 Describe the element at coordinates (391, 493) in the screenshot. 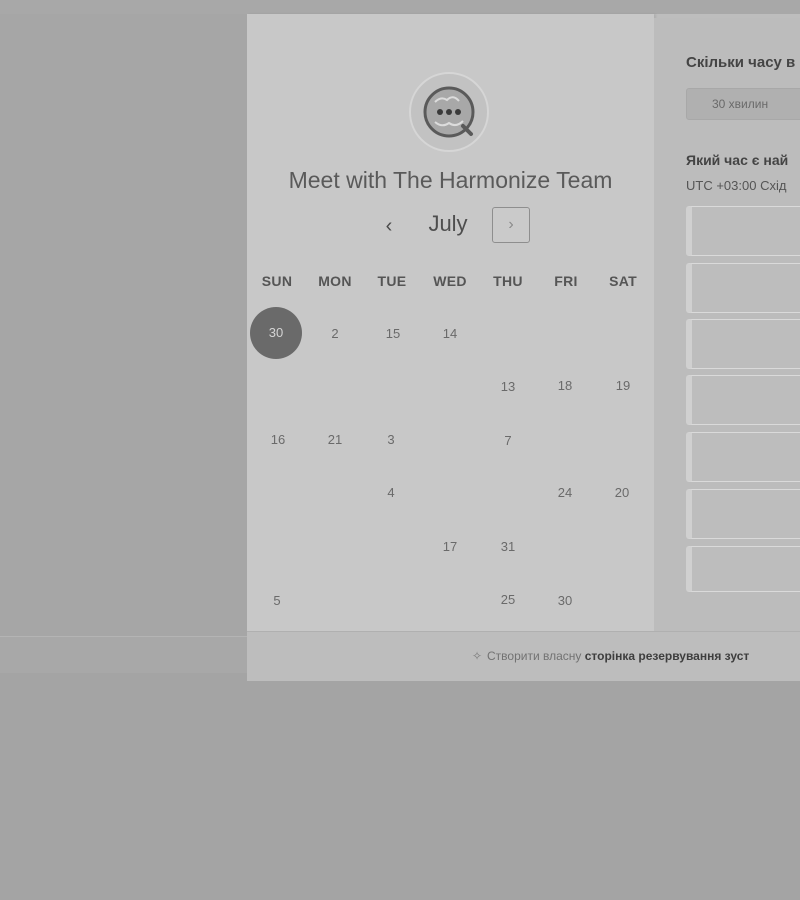

I see `calendar-day: 4` at that location.